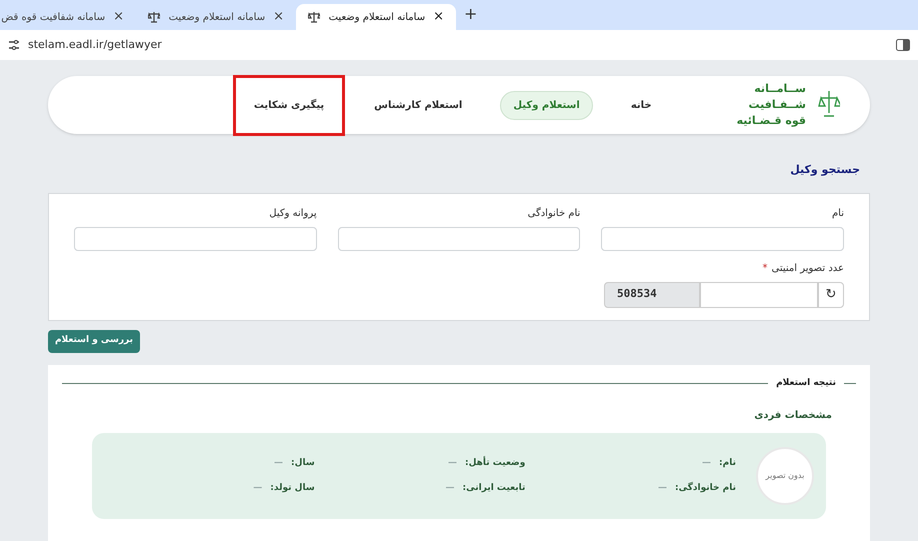  What do you see at coordinates (418, 105) in the screenshot?
I see `nav-link: استعلام کارشناس` at bounding box center [418, 105].